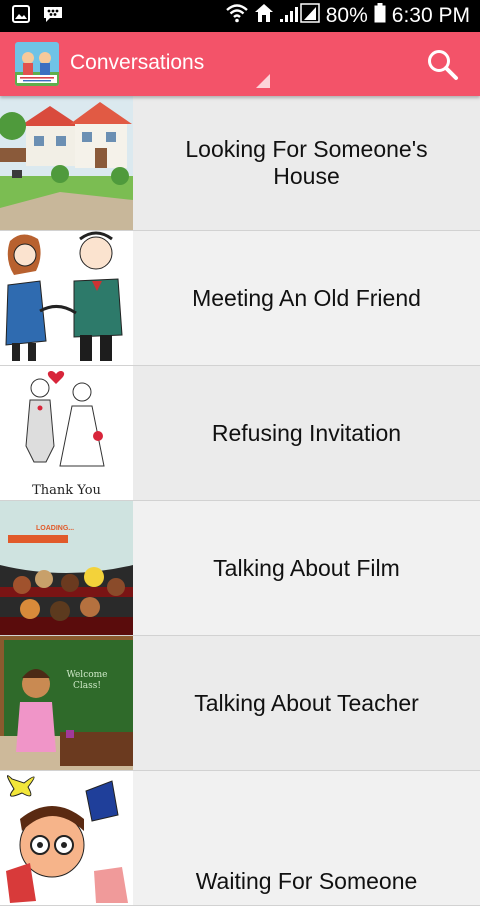 Image resolution: width=480 pixels, height=906 pixels. Describe the element at coordinates (66, 838) in the screenshot. I see `waiting-person-illustration` at that location.